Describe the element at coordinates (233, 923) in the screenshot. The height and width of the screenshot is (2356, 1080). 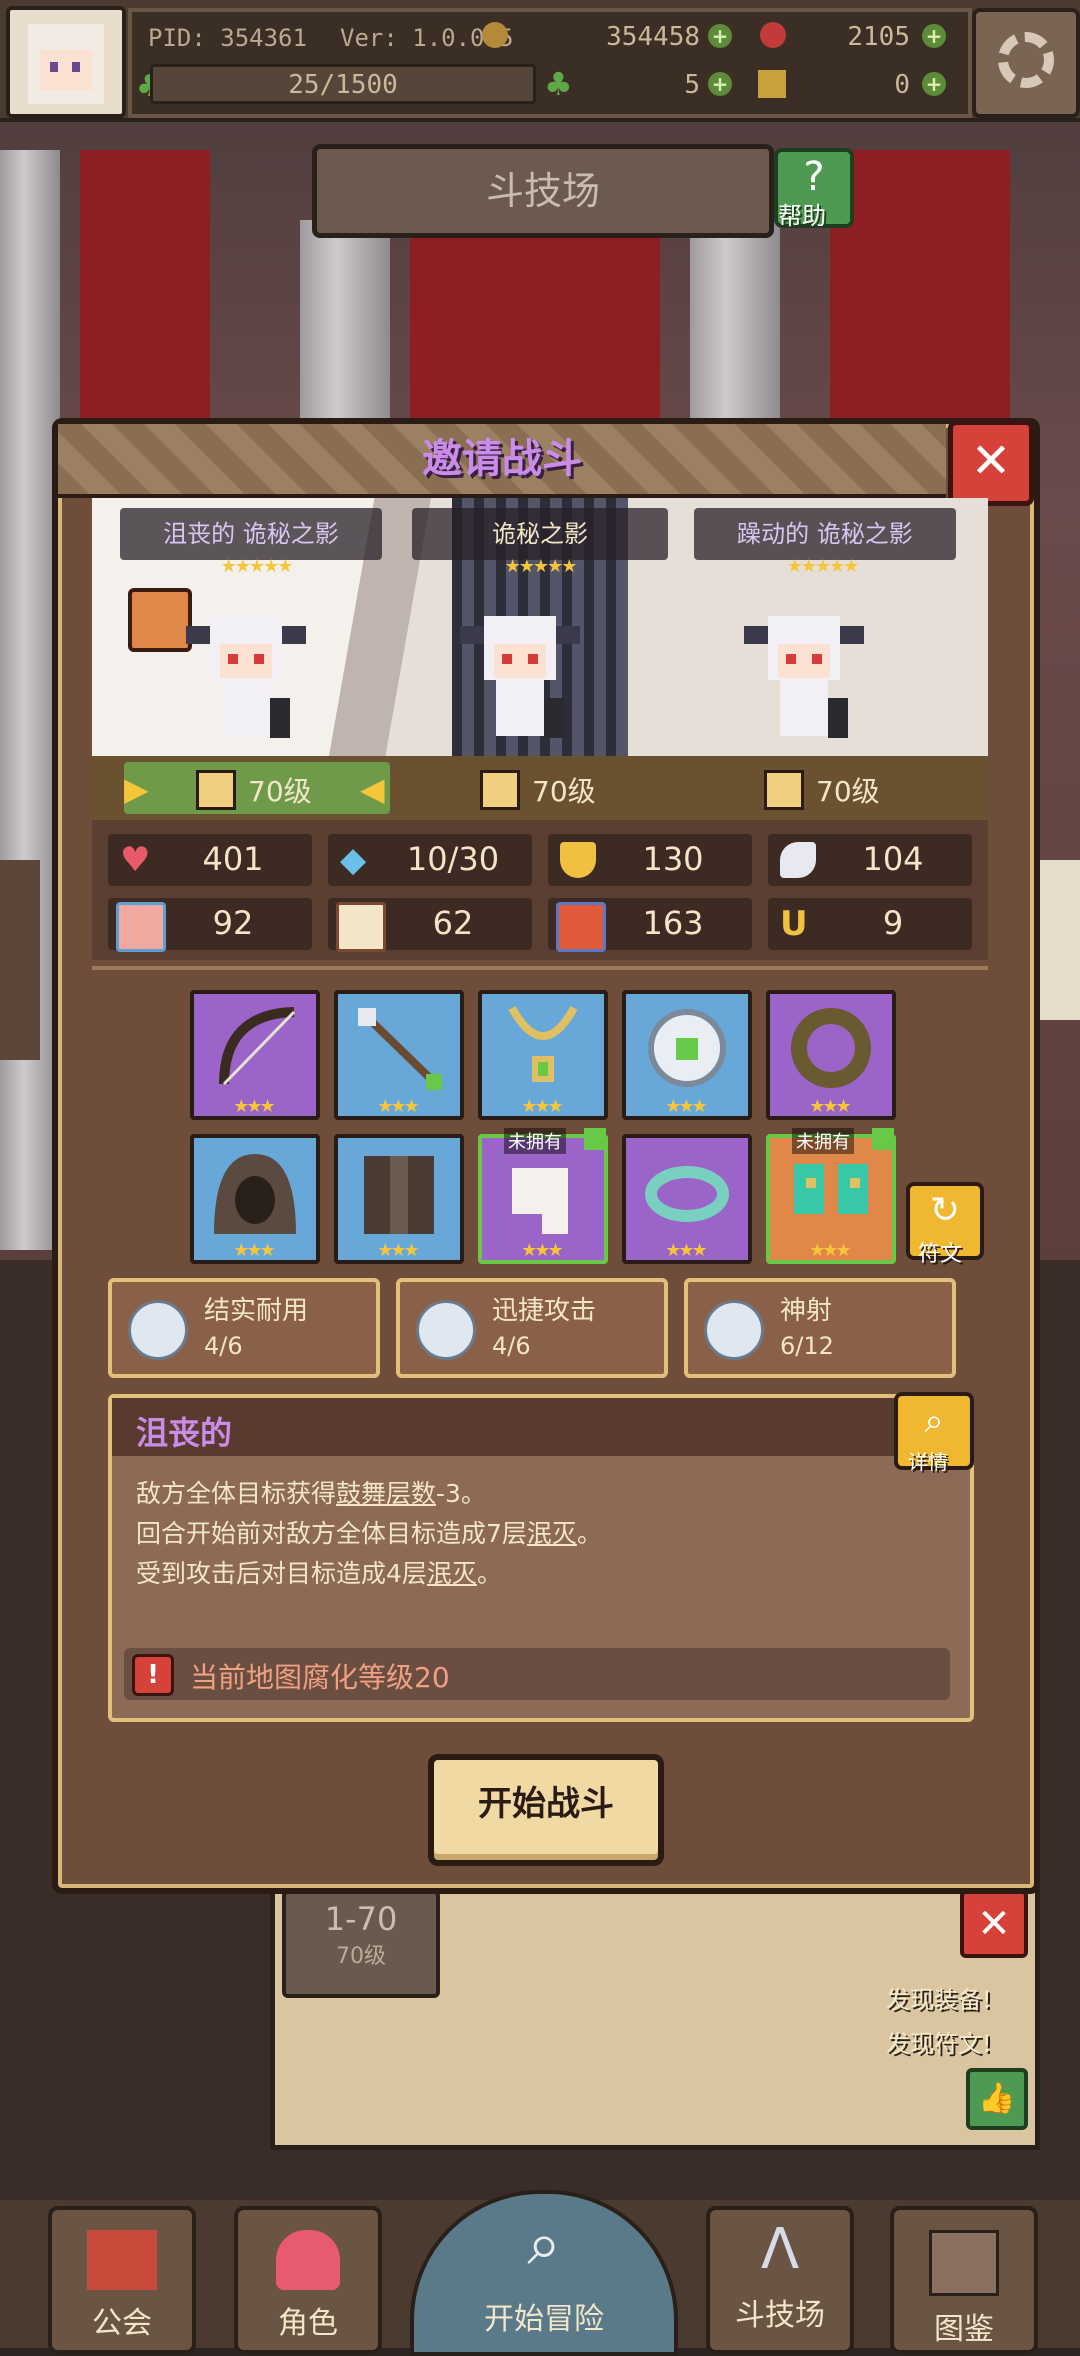
I see `stat-attack-value: 92` at that location.